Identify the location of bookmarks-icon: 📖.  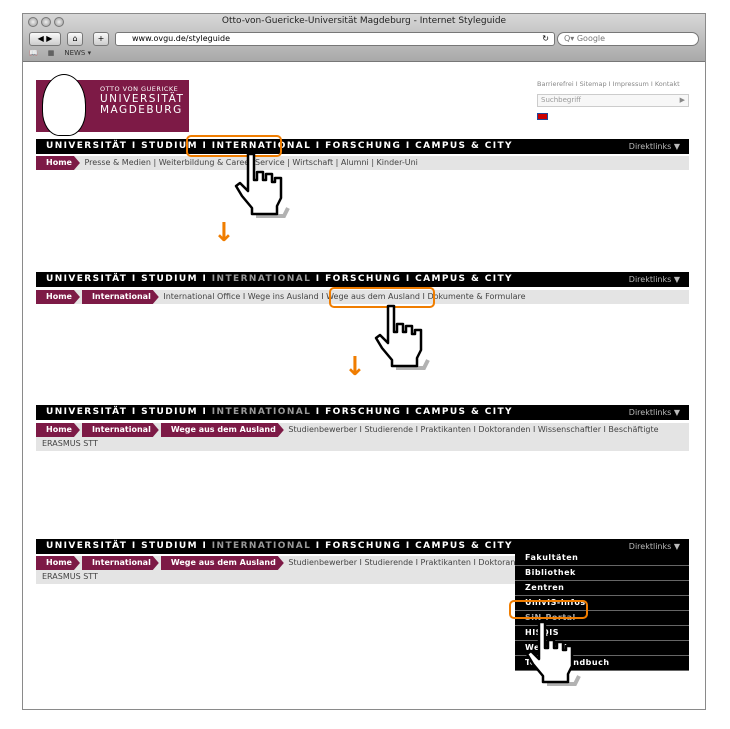
(33, 53).